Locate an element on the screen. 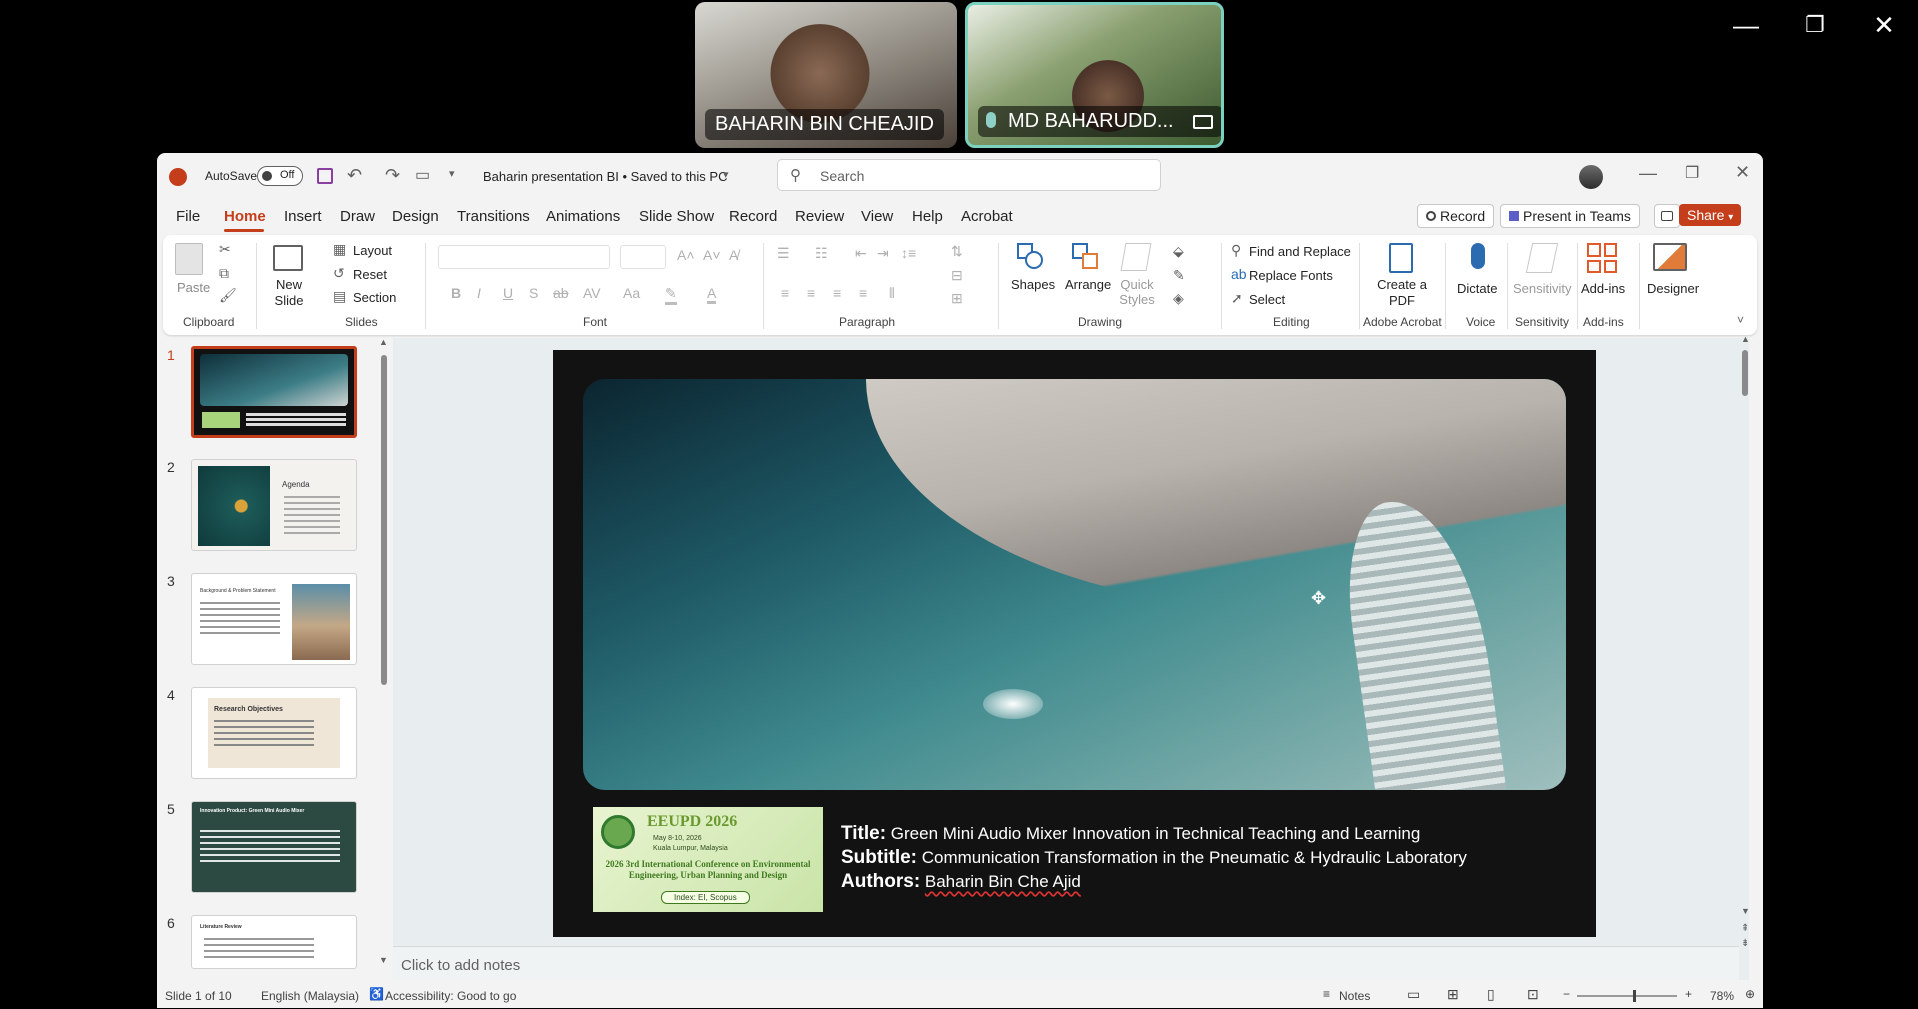  microphone-icon is located at coordinates (1478, 256).